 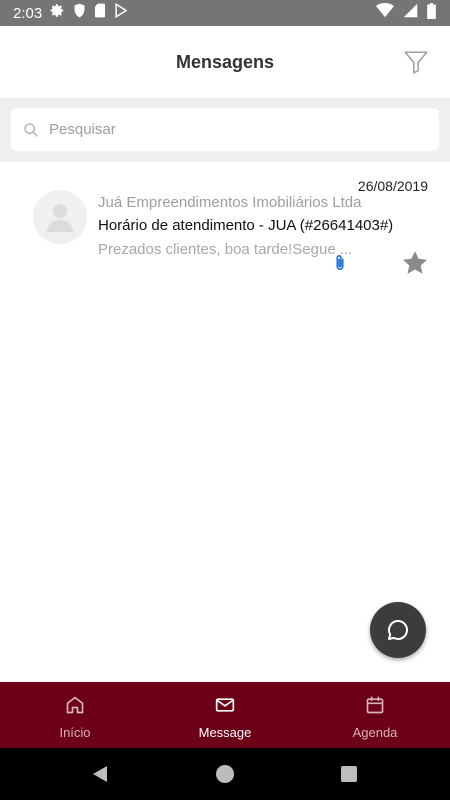 I want to click on search-box, so click(x=225, y=129).